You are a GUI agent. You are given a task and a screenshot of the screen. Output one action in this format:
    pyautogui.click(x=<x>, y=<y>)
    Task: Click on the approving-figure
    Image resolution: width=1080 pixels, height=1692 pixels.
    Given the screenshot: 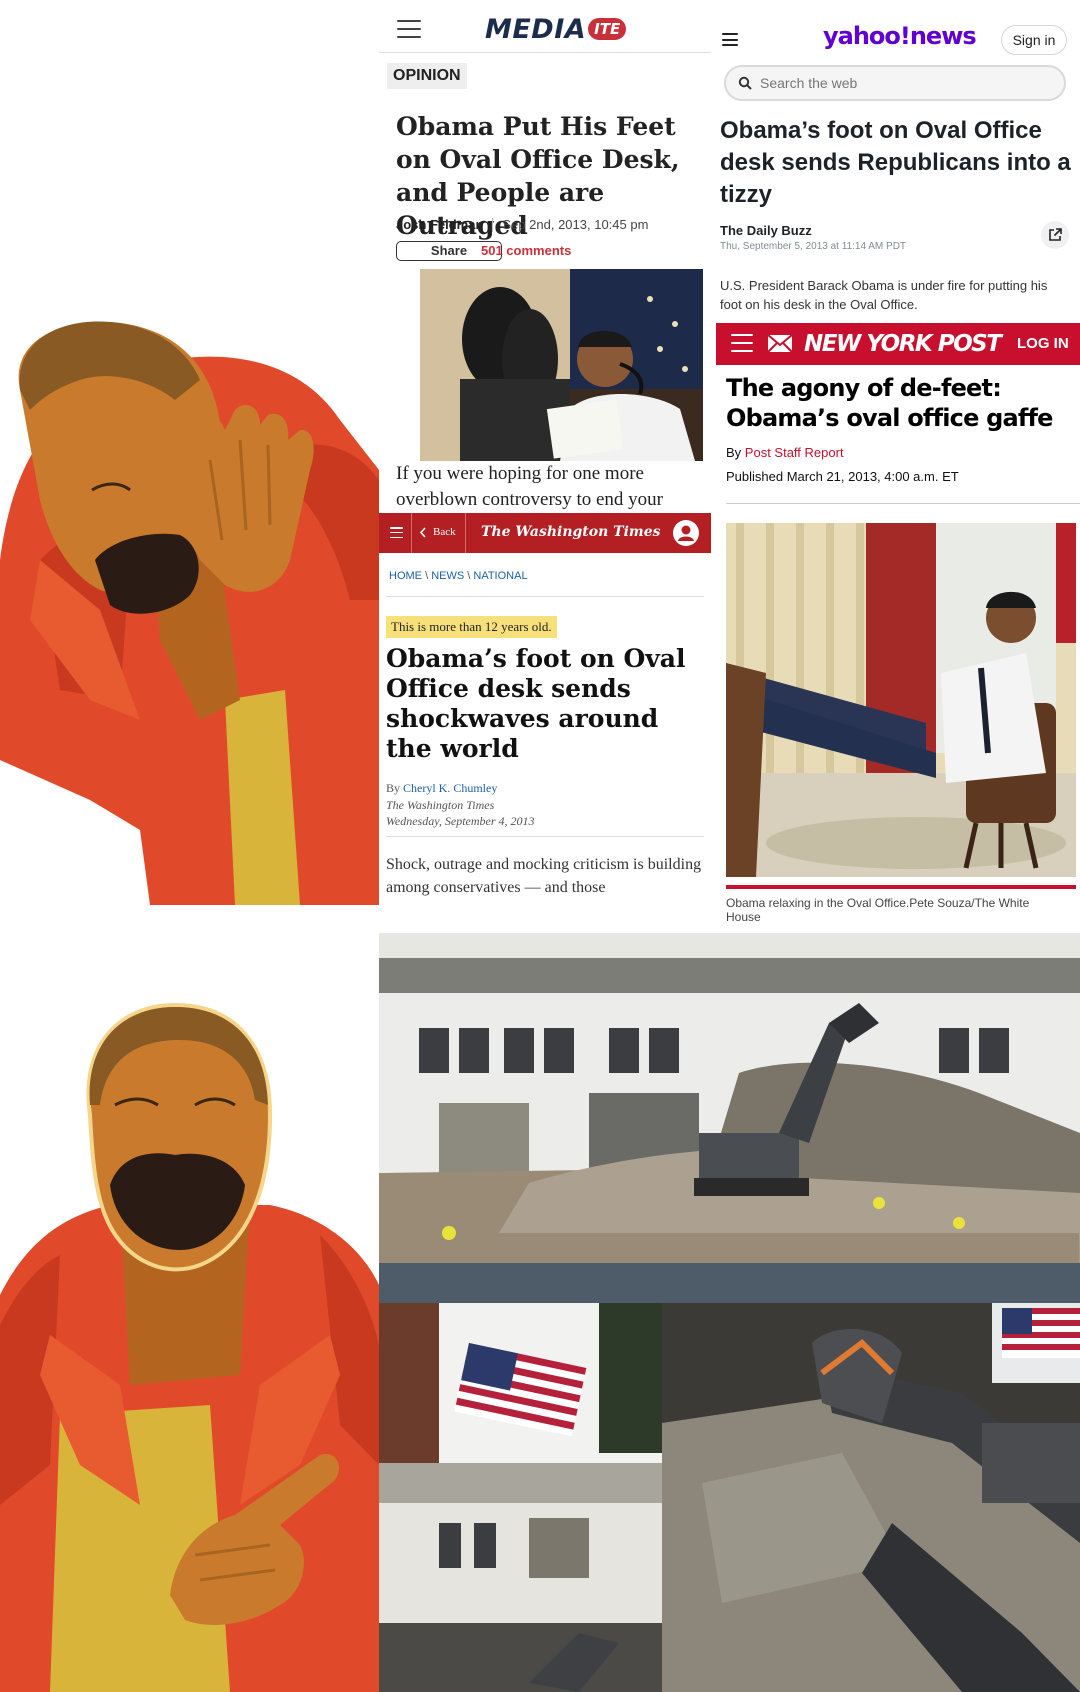 What is the action you would take?
    pyautogui.click(x=189, y=1347)
    